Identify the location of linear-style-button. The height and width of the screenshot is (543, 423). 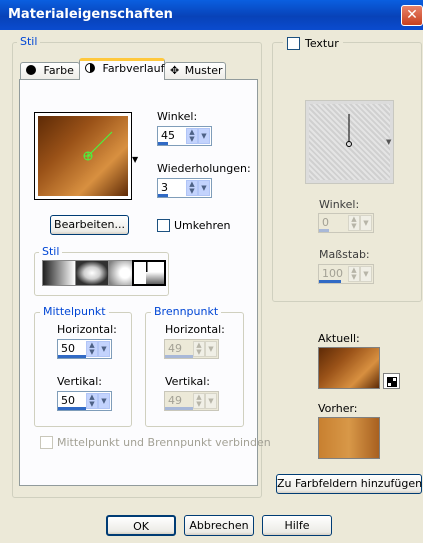
(59, 273).